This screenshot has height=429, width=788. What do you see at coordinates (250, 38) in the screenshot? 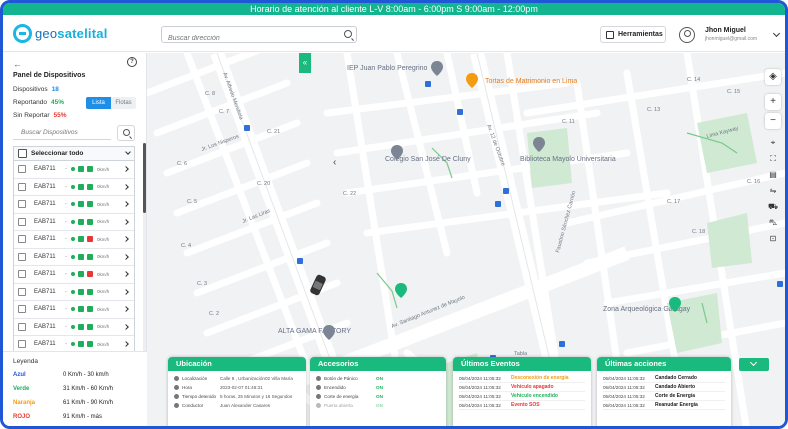
I see `address-search-input` at bounding box center [250, 38].